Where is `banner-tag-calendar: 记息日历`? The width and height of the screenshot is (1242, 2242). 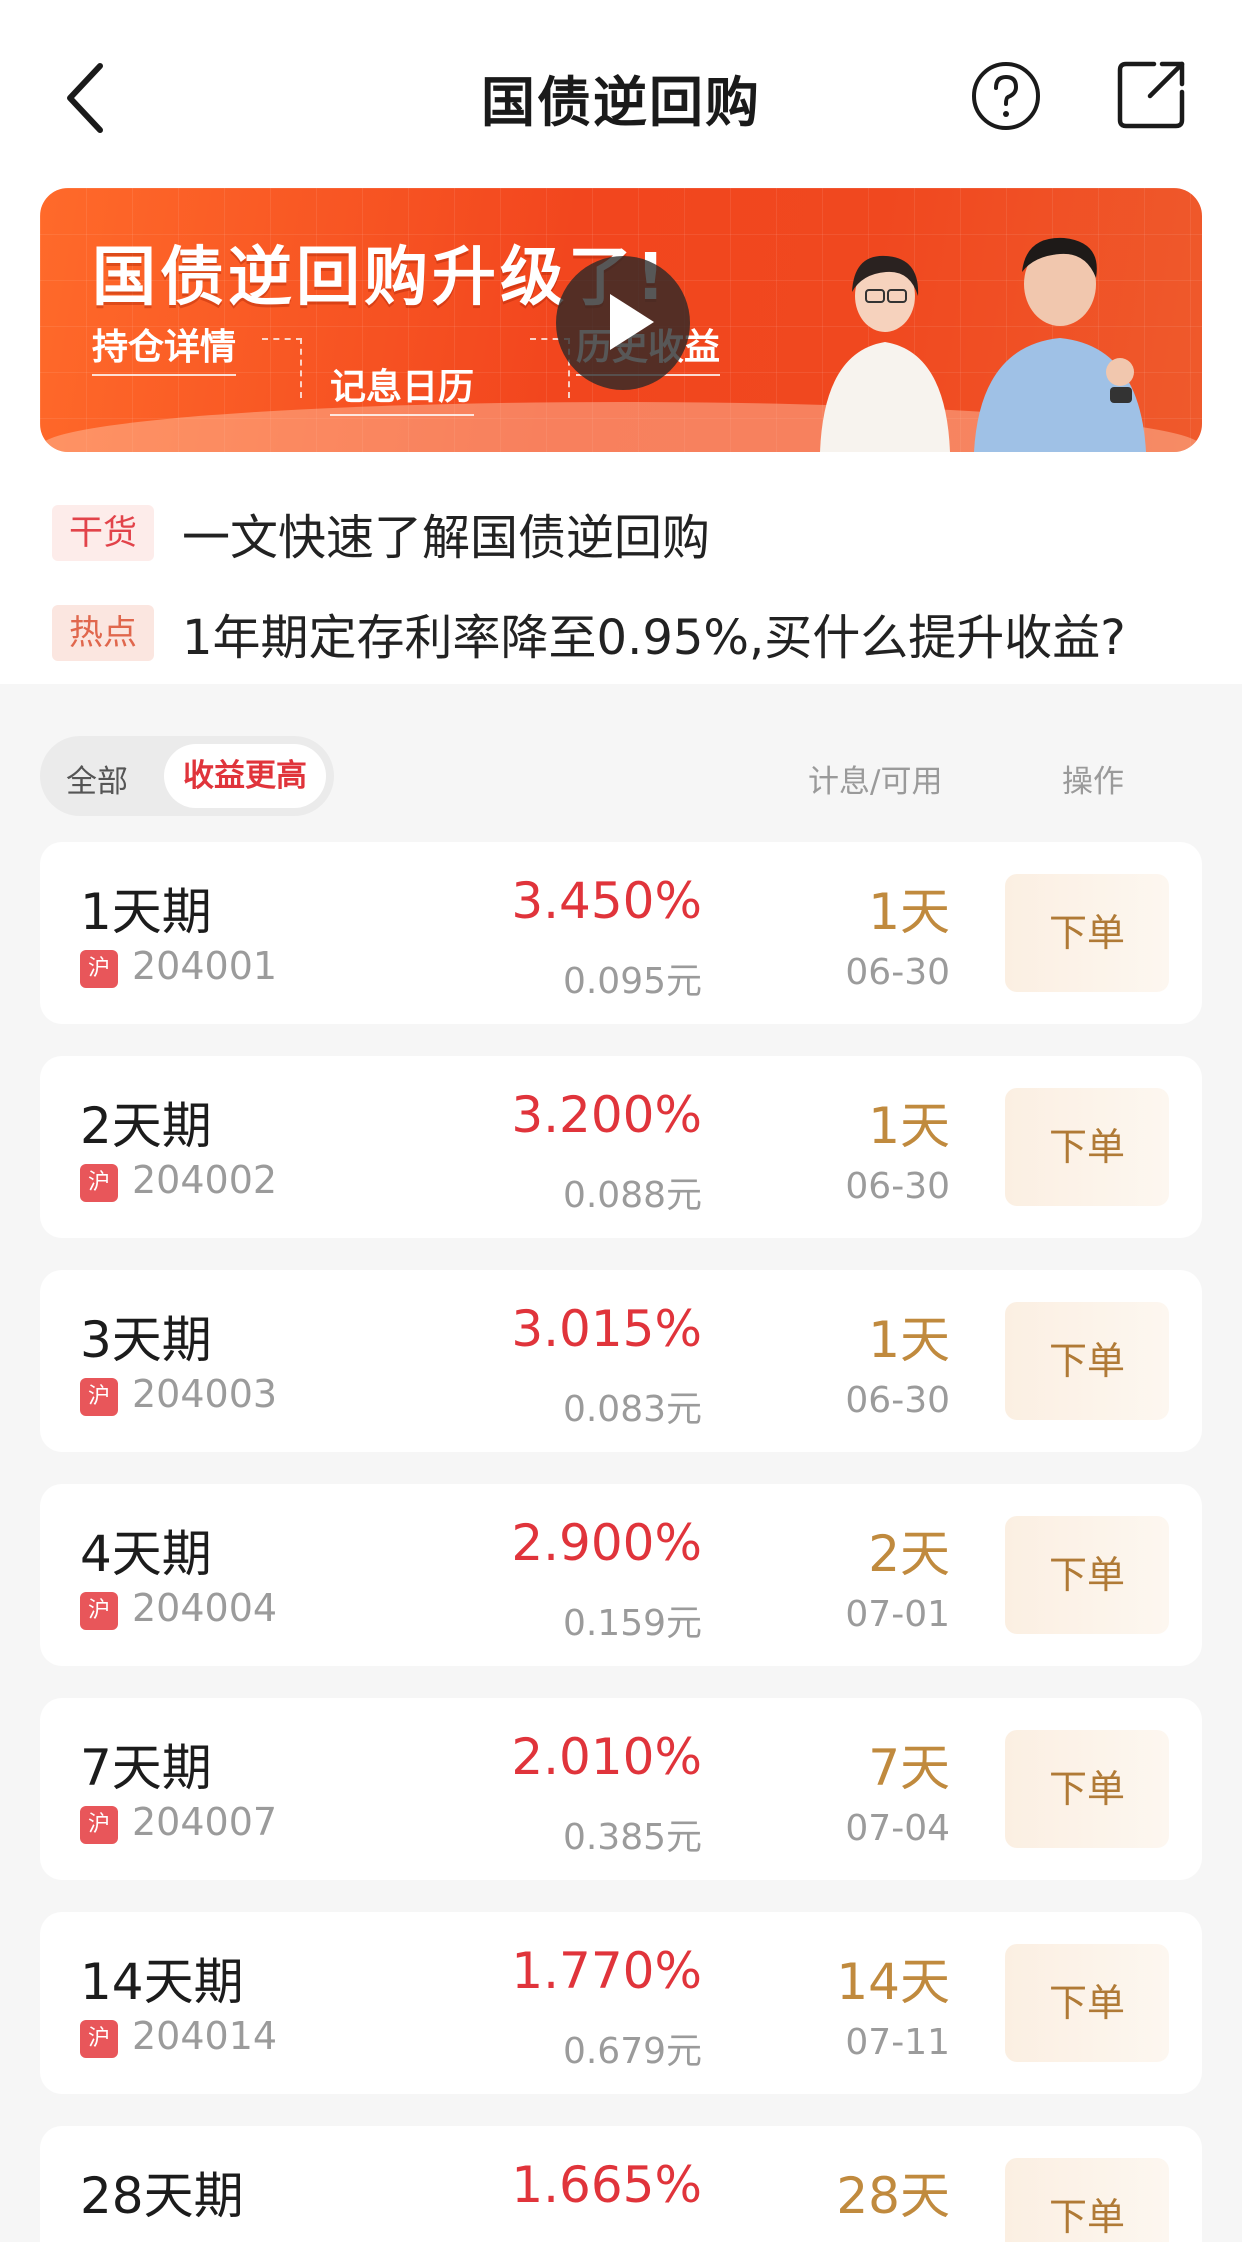 banner-tag-calendar: 记息日历 is located at coordinates (402, 387).